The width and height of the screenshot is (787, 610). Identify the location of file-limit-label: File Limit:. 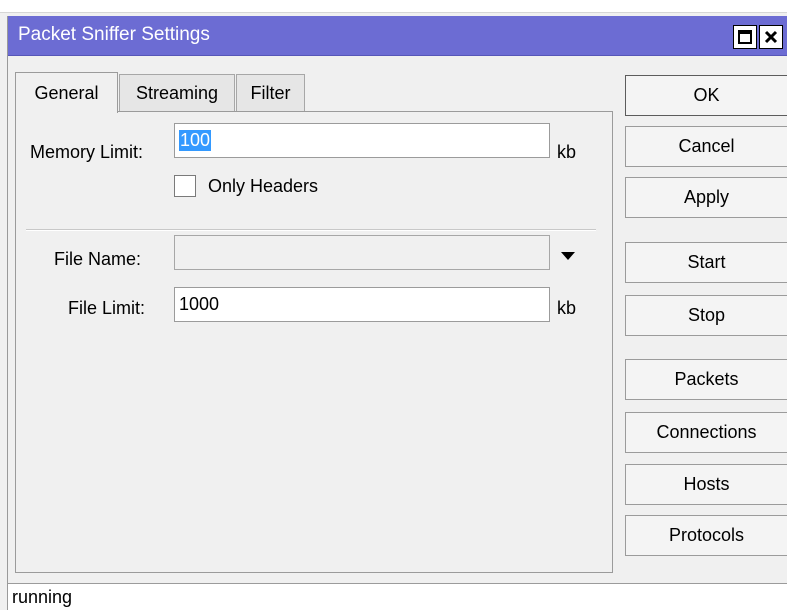
(107, 308).